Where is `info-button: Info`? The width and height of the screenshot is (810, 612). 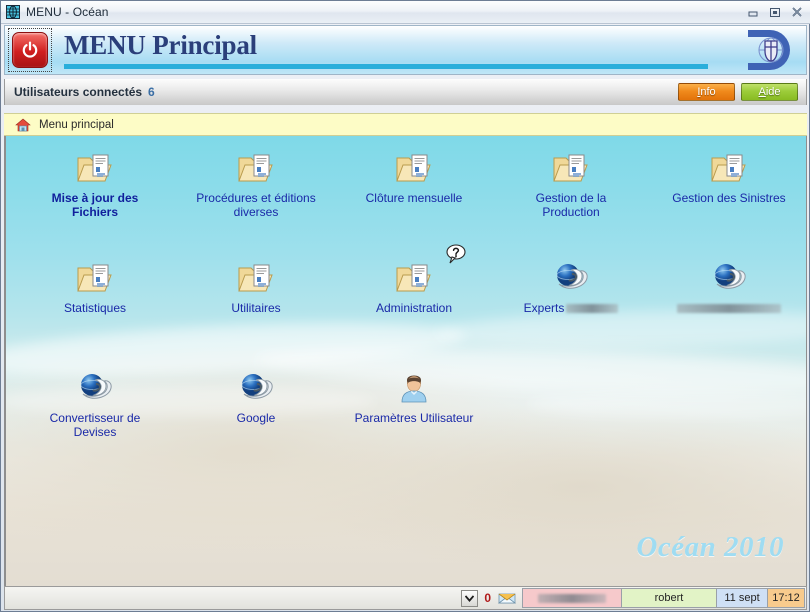 info-button: Info is located at coordinates (706, 92).